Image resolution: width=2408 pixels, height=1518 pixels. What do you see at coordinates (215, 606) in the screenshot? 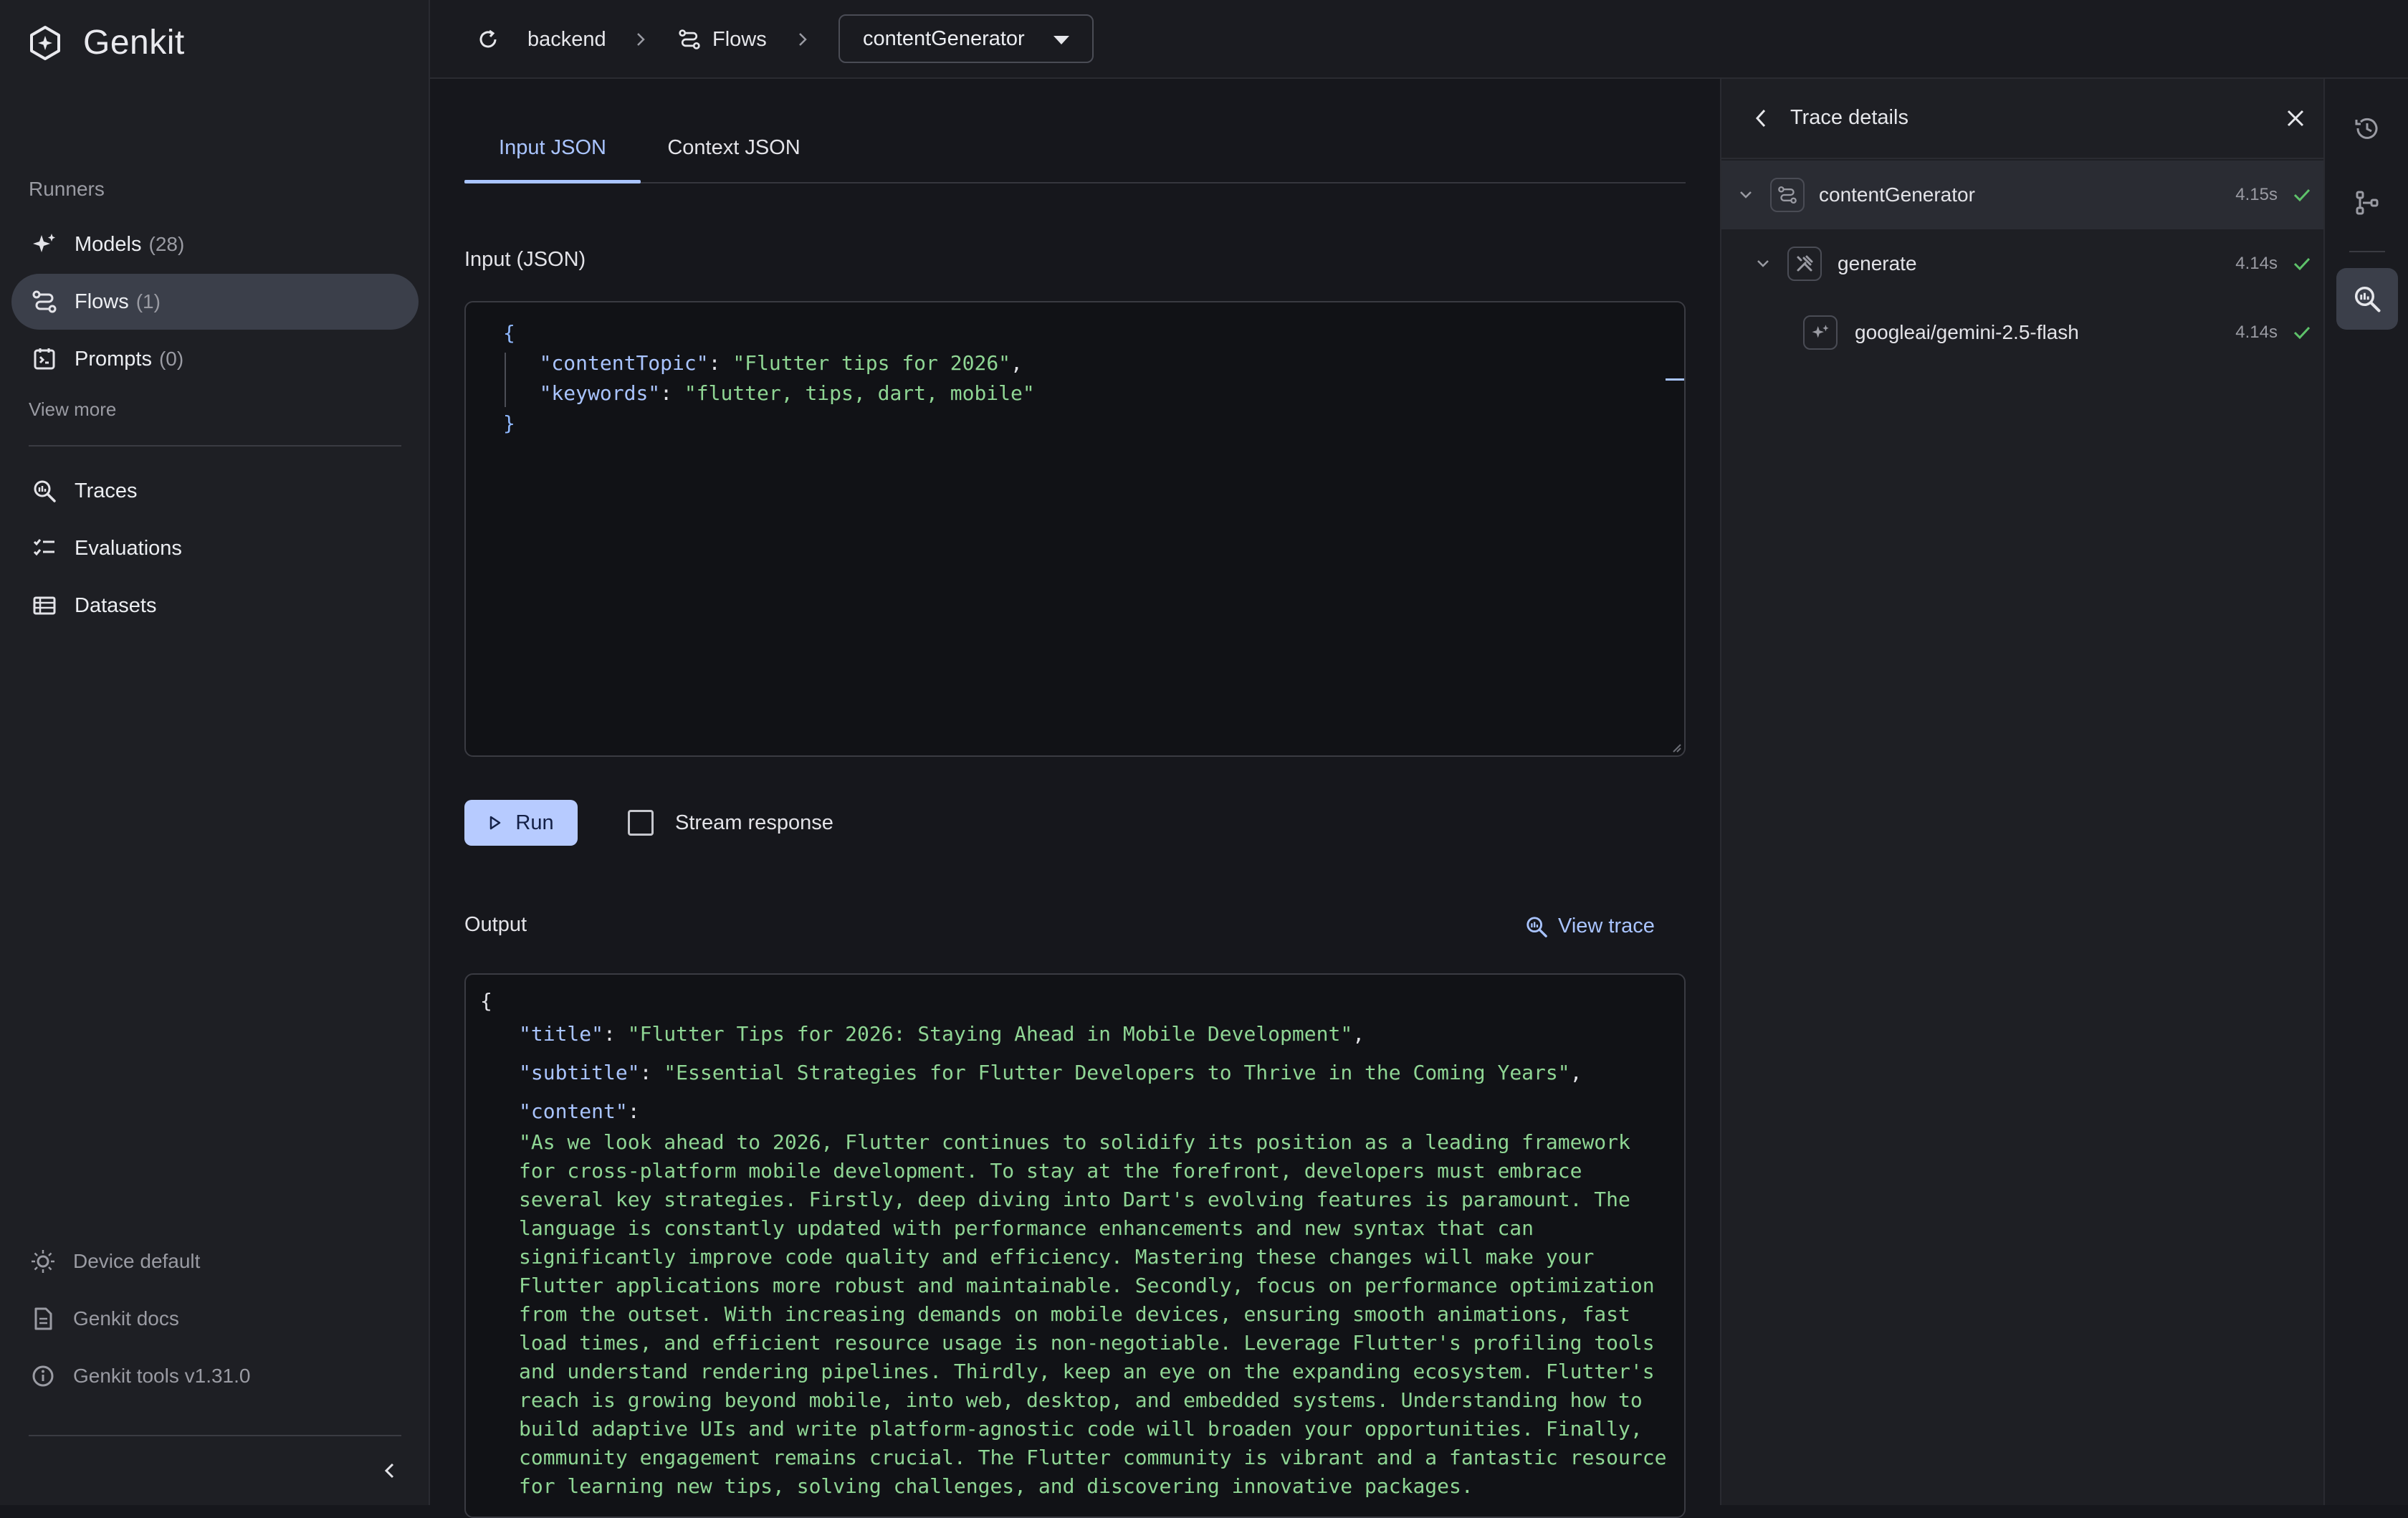
I see `sidebar-item-datasets: Datasets` at bounding box center [215, 606].